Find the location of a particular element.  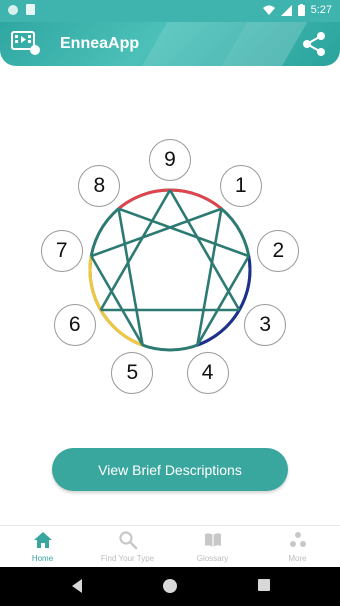

type-node-6: 6 is located at coordinates (74, 325).